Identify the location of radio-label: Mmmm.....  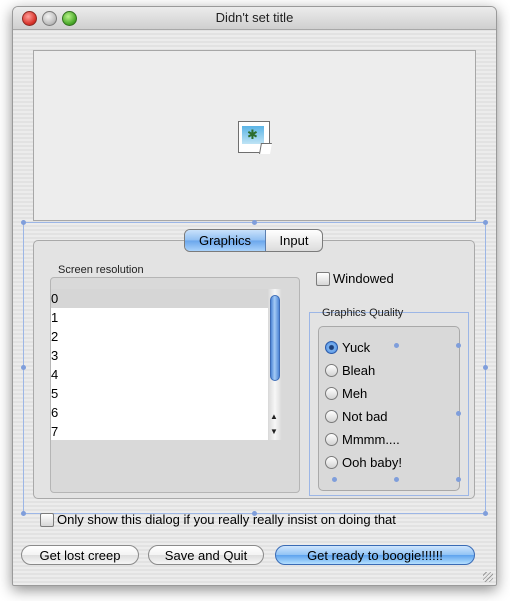
(371, 439).